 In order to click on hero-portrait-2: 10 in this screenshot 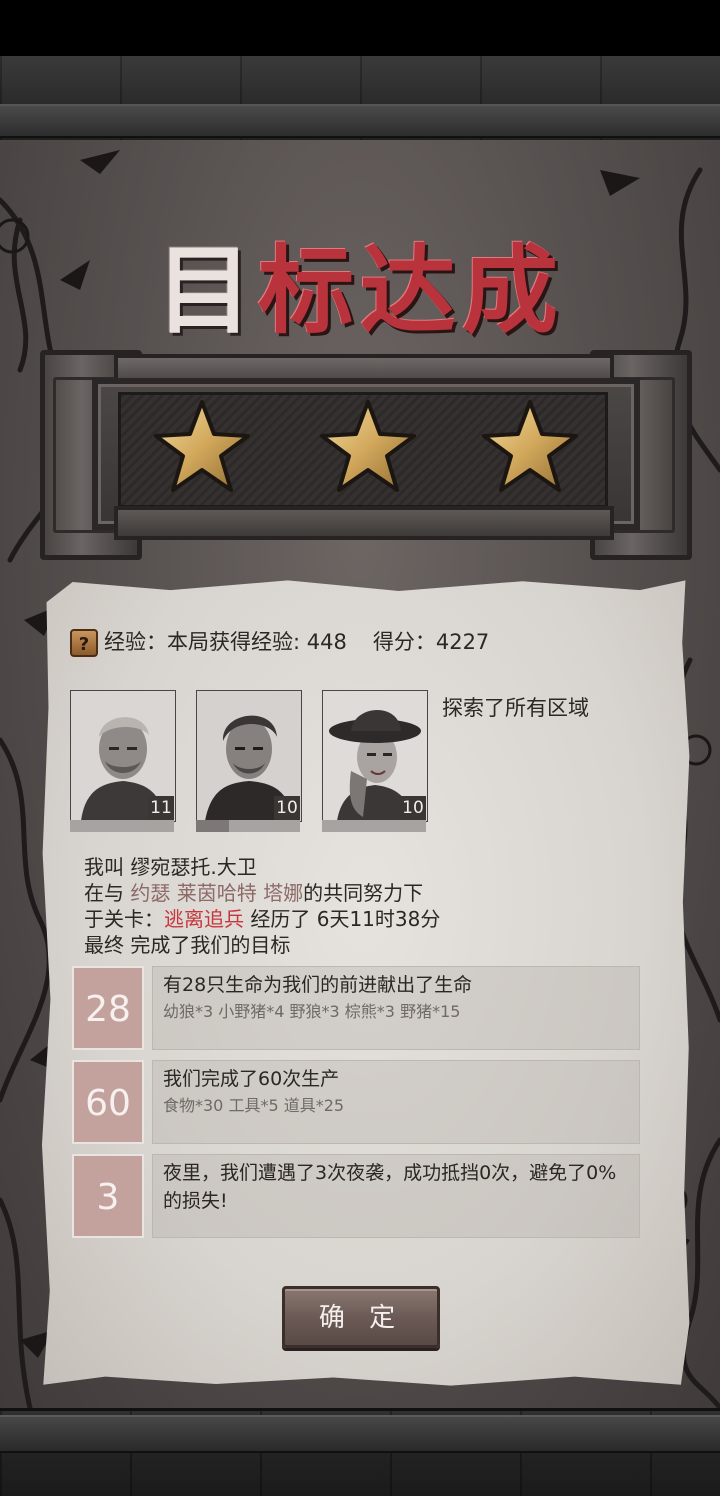, I will do `click(249, 761)`.